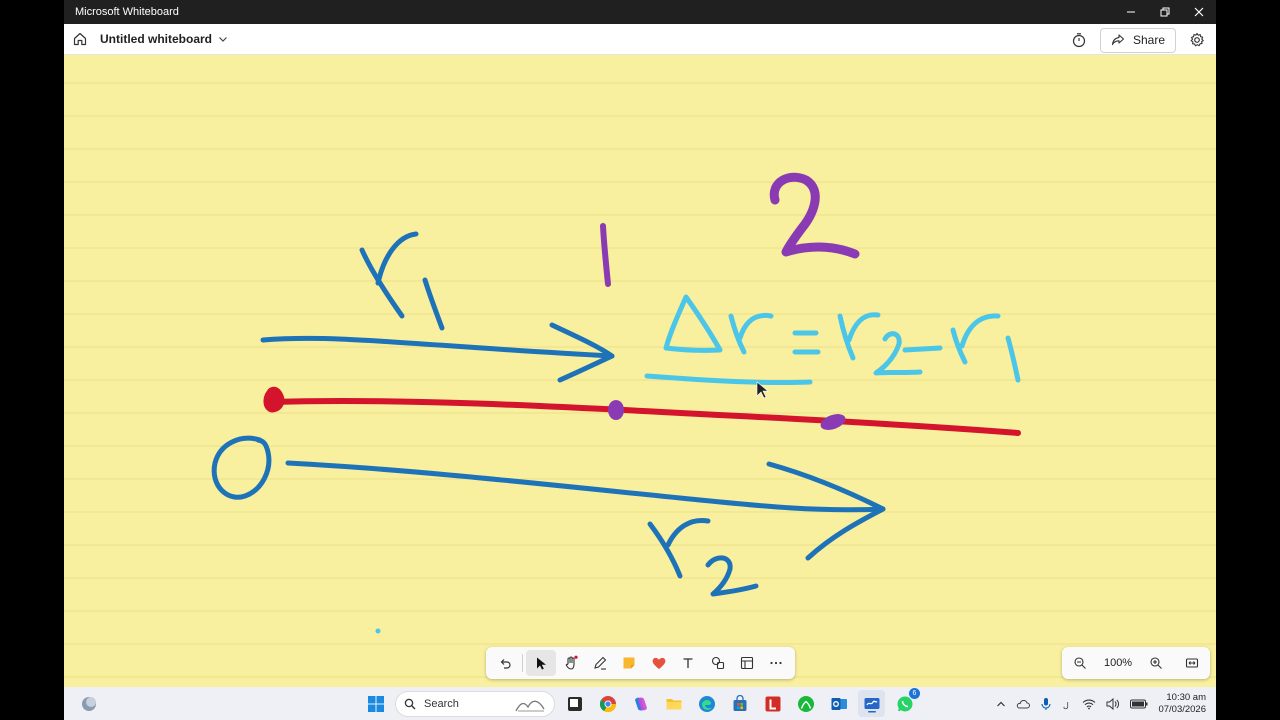 This screenshot has width=1280, height=720. I want to click on r1-arrow, so click(437, 352).